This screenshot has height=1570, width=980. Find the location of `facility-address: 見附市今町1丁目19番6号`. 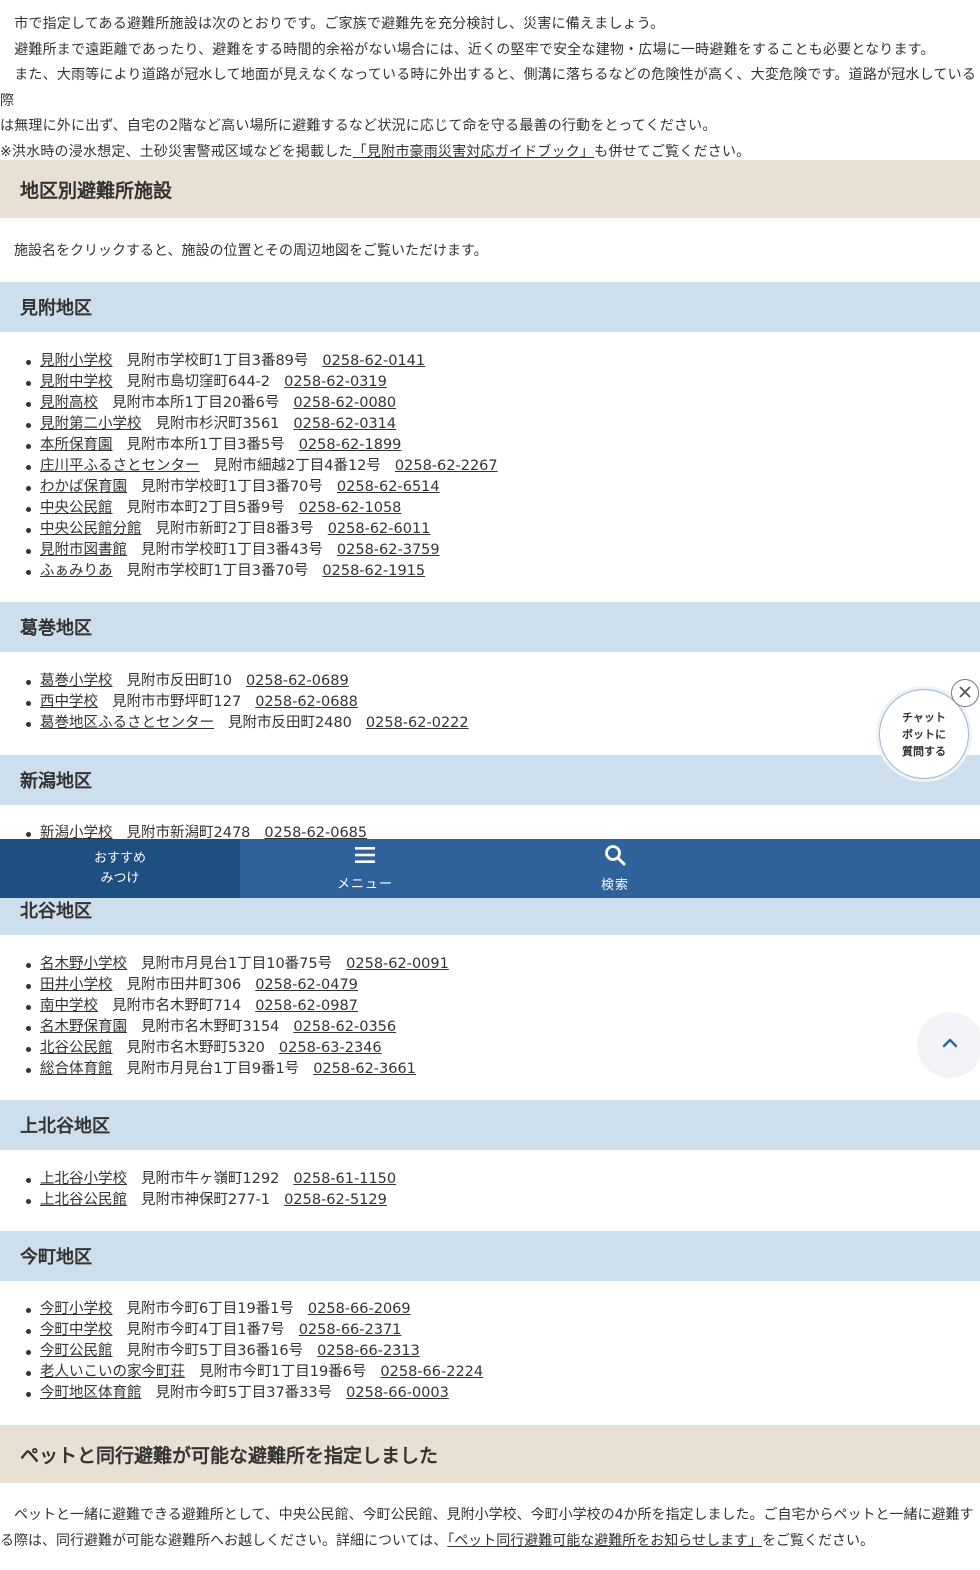

facility-address: 見附市今町1丁目19番6号 is located at coordinates (283, 1372).